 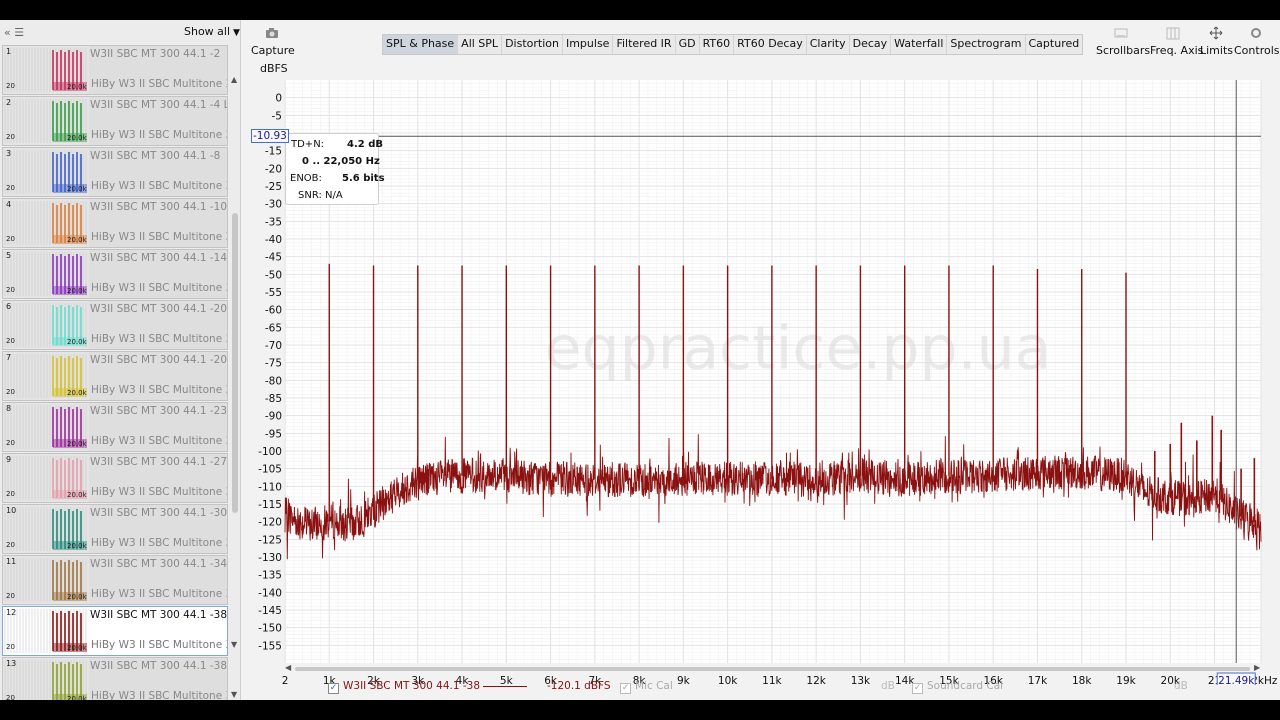 What do you see at coordinates (11, 510) in the screenshot?
I see `measurement-number: 10` at bounding box center [11, 510].